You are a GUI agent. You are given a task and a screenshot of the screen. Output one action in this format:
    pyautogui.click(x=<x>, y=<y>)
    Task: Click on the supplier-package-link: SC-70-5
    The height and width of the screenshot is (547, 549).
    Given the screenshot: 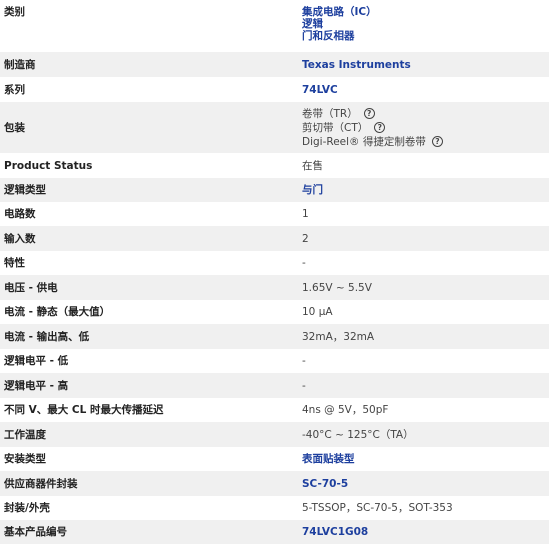 What is the action you would take?
    pyautogui.click(x=423, y=484)
    